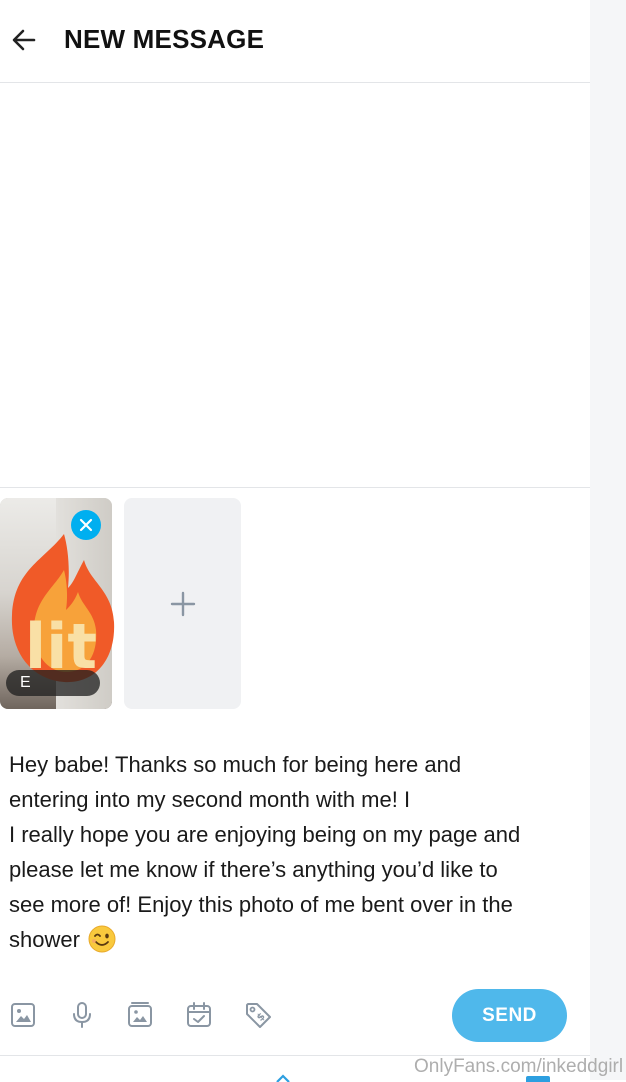  I want to click on price-tag-icon: $, so click(258, 1015).